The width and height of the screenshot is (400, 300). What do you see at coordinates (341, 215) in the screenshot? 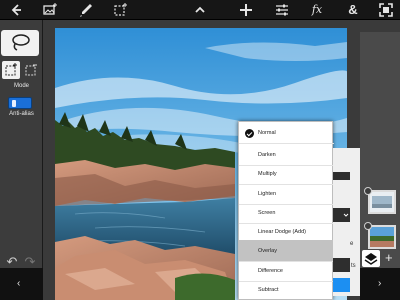
I see `property-dropdown` at bounding box center [341, 215].